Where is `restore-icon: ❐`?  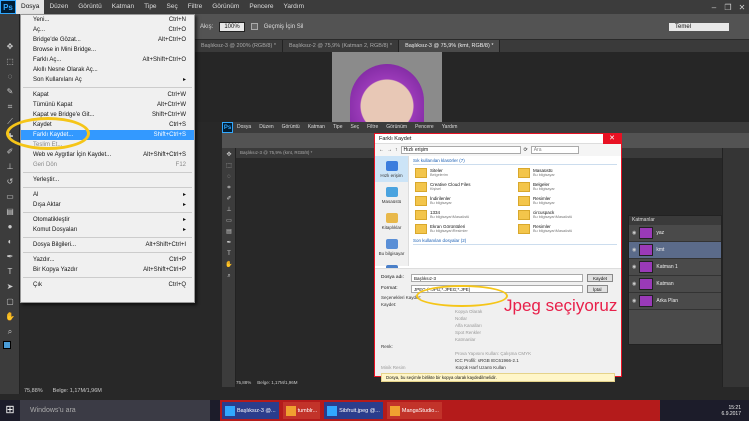
restore-icon: ❐ is located at coordinates (728, 7).